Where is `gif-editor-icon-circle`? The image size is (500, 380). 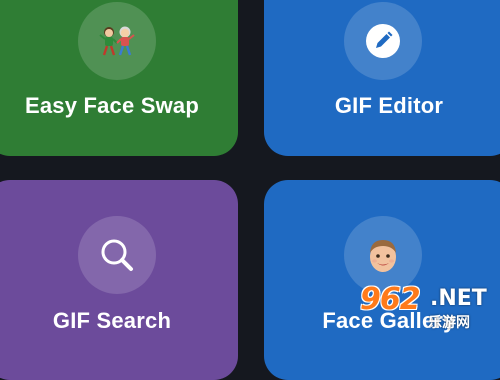
gif-editor-icon-circle is located at coordinates (383, 41).